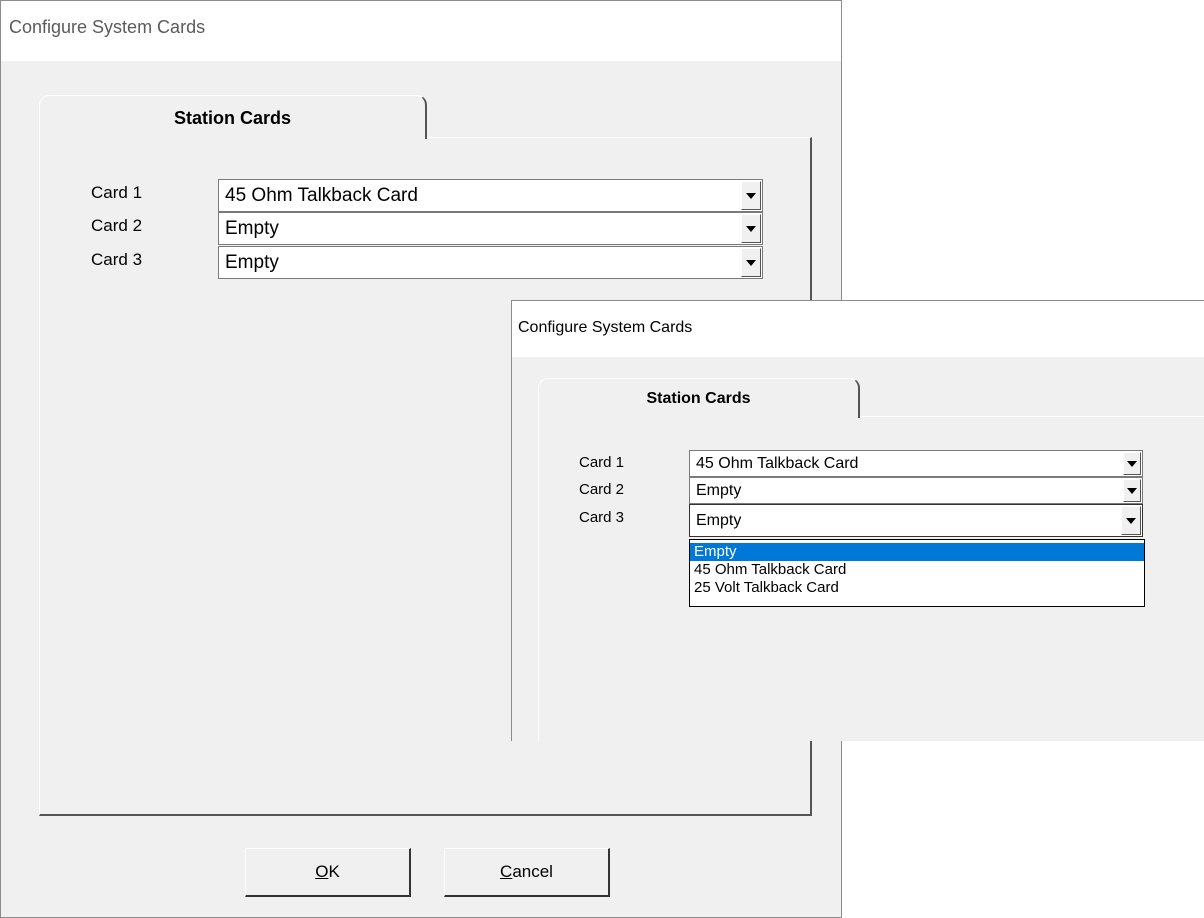 This screenshot has height=918, width=1204. I want to click on dropdown-option: 45 Ohm Talkback Card, so click(917, 570).